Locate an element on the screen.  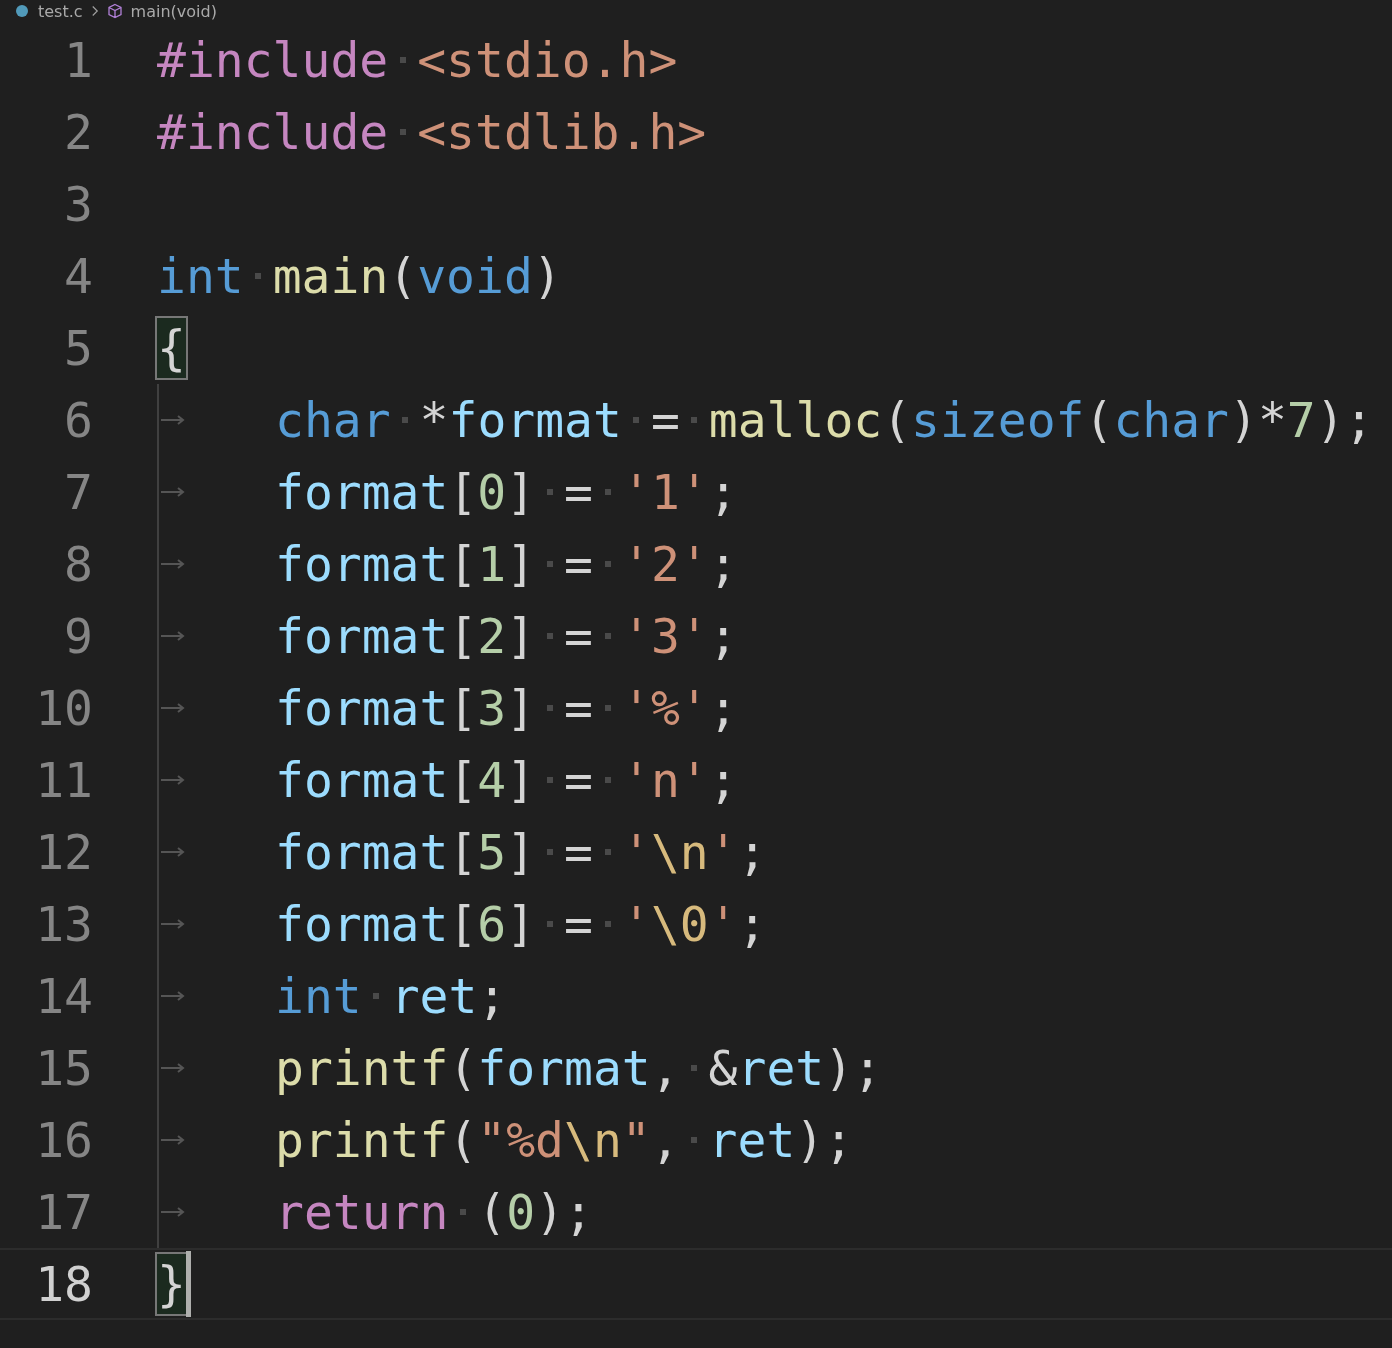
string-literal: <stdio.h> is located at coordinates (547, 60).